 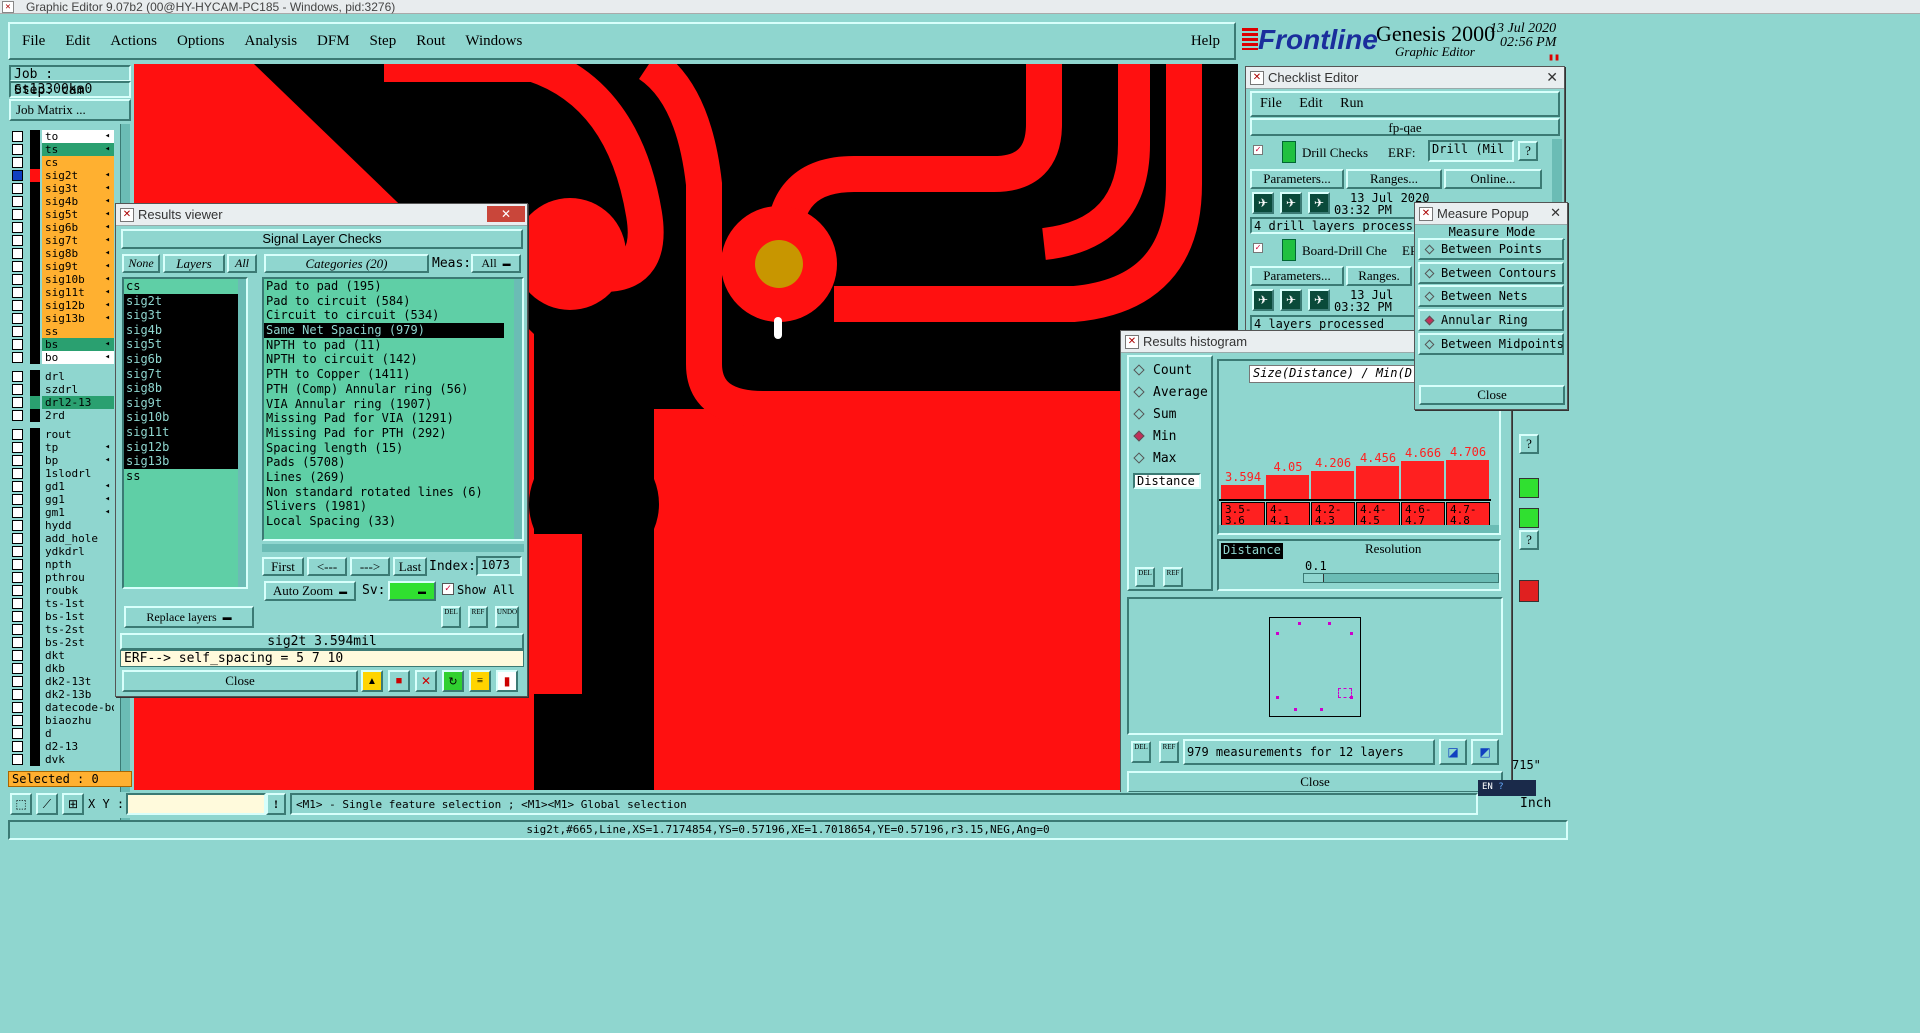 What do you see at coordinates (194, 263) in the screenshot?
I see `layers-button: Layers` at bounding box center [194, 263].